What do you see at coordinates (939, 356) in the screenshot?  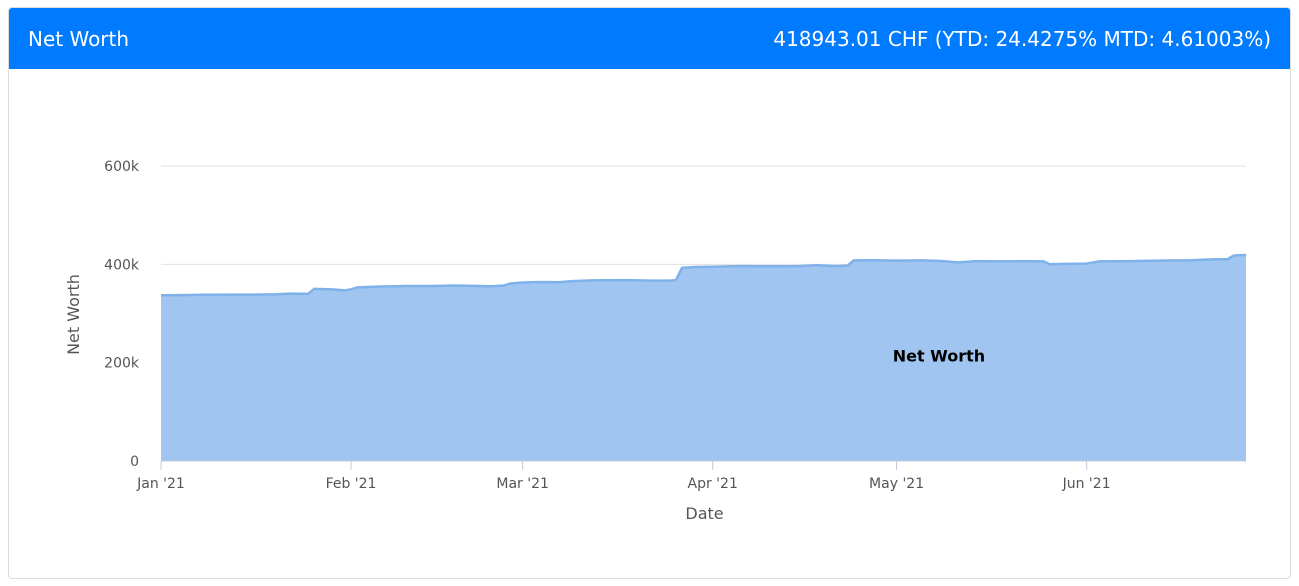 I see `series-label: Net Worth` at bounding box center [939, 356].